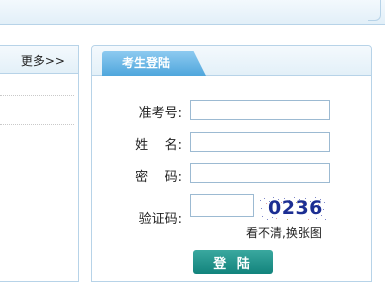 This screenshot has height=290, width=385. Describe the element at coordinates (374, 10) in the screenshot. I see `banner-corner` at that location.